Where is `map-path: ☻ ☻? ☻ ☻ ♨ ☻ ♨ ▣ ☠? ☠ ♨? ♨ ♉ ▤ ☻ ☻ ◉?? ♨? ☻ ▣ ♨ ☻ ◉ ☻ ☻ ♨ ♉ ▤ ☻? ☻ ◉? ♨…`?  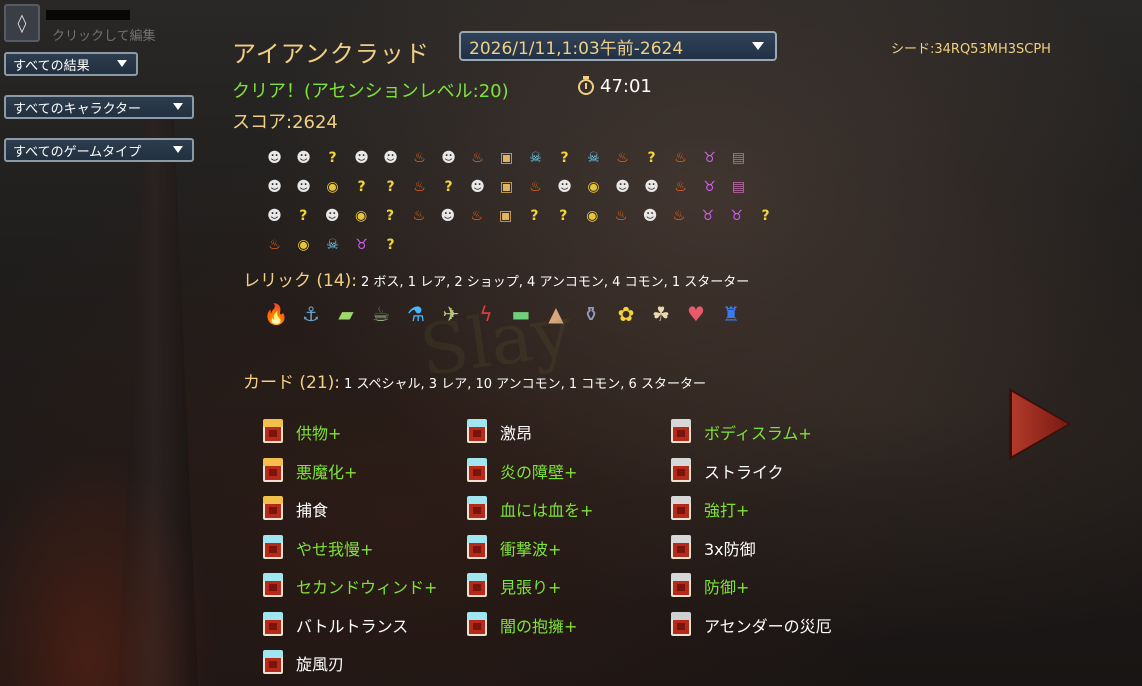 map-path: ☻ ☻? ☻ ☻ ♨ ☻ ♨ ▣ ☠? ☠ ♨? ♨ ♉ ▤ ☻ ☻ ◉?? ♨? ☻ ▣ ♨ ☻ ◉ ☻ ☻ ♨ ♉ ▤ ☻? ☻ ◉? ♨… is located at coordinates (520, 201).